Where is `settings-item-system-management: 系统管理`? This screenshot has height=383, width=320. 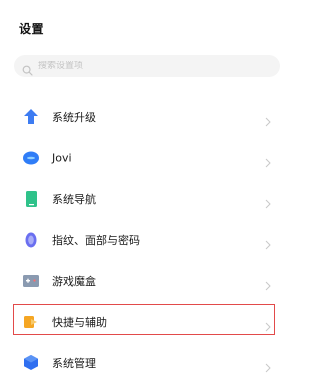 settings-item-system-management: 系统管理 is located at coordinates (149, 362).